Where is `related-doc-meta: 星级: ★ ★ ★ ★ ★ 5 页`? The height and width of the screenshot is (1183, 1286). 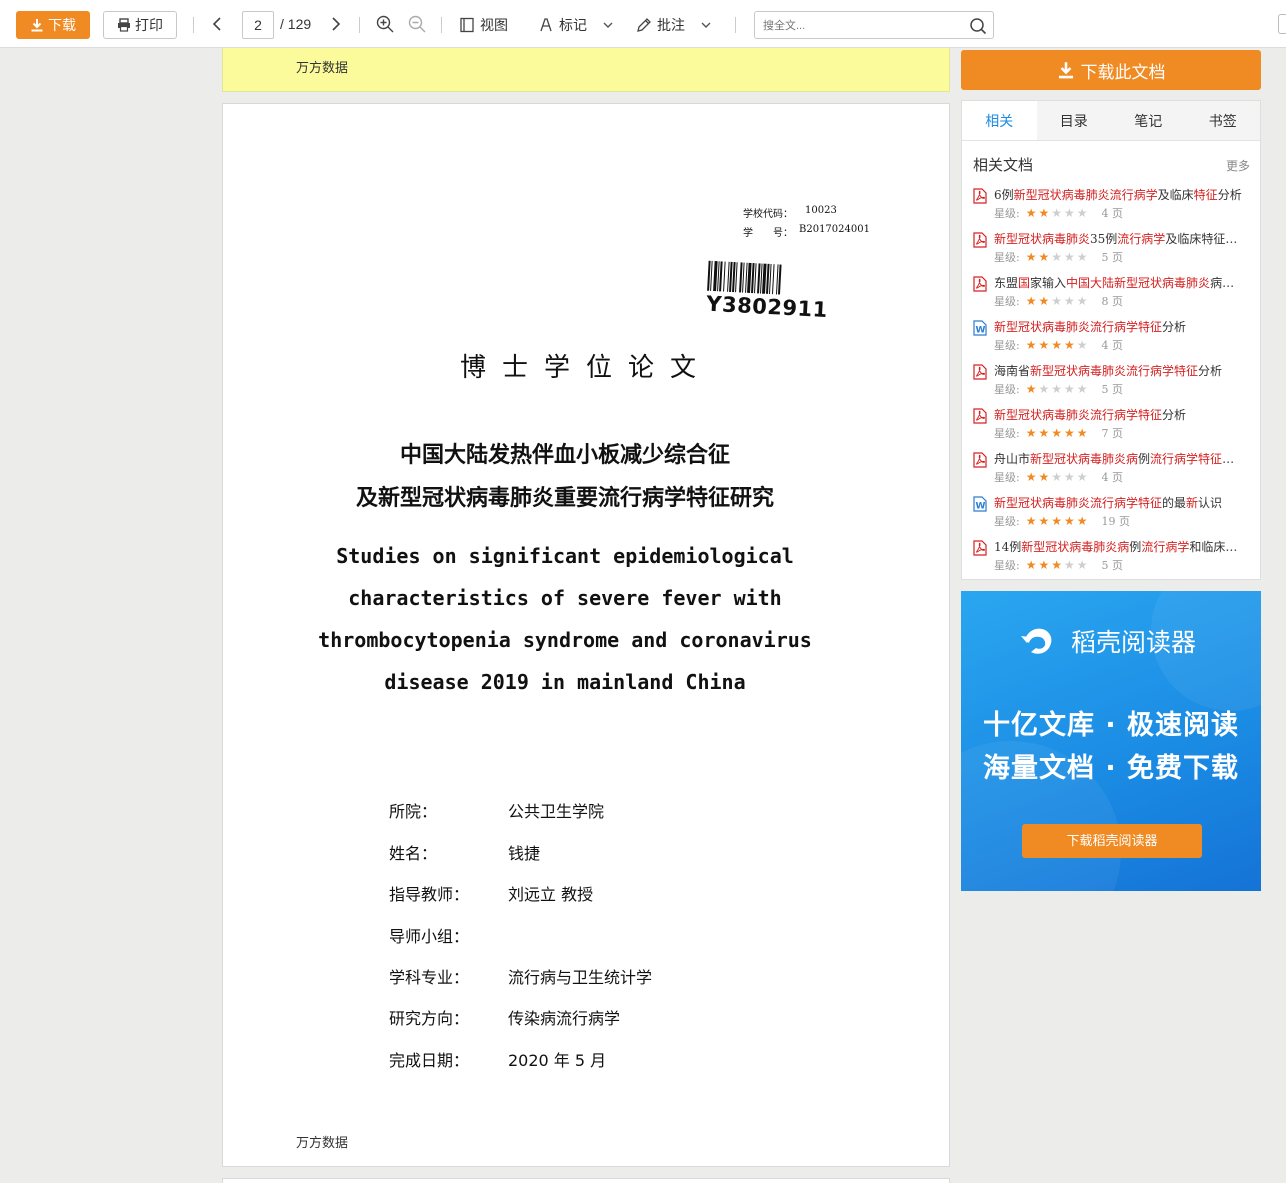 related-doc-meta: 星级: ★ ★ ★ ★ ★ 5 页 is located at coordinates (1058, 389).